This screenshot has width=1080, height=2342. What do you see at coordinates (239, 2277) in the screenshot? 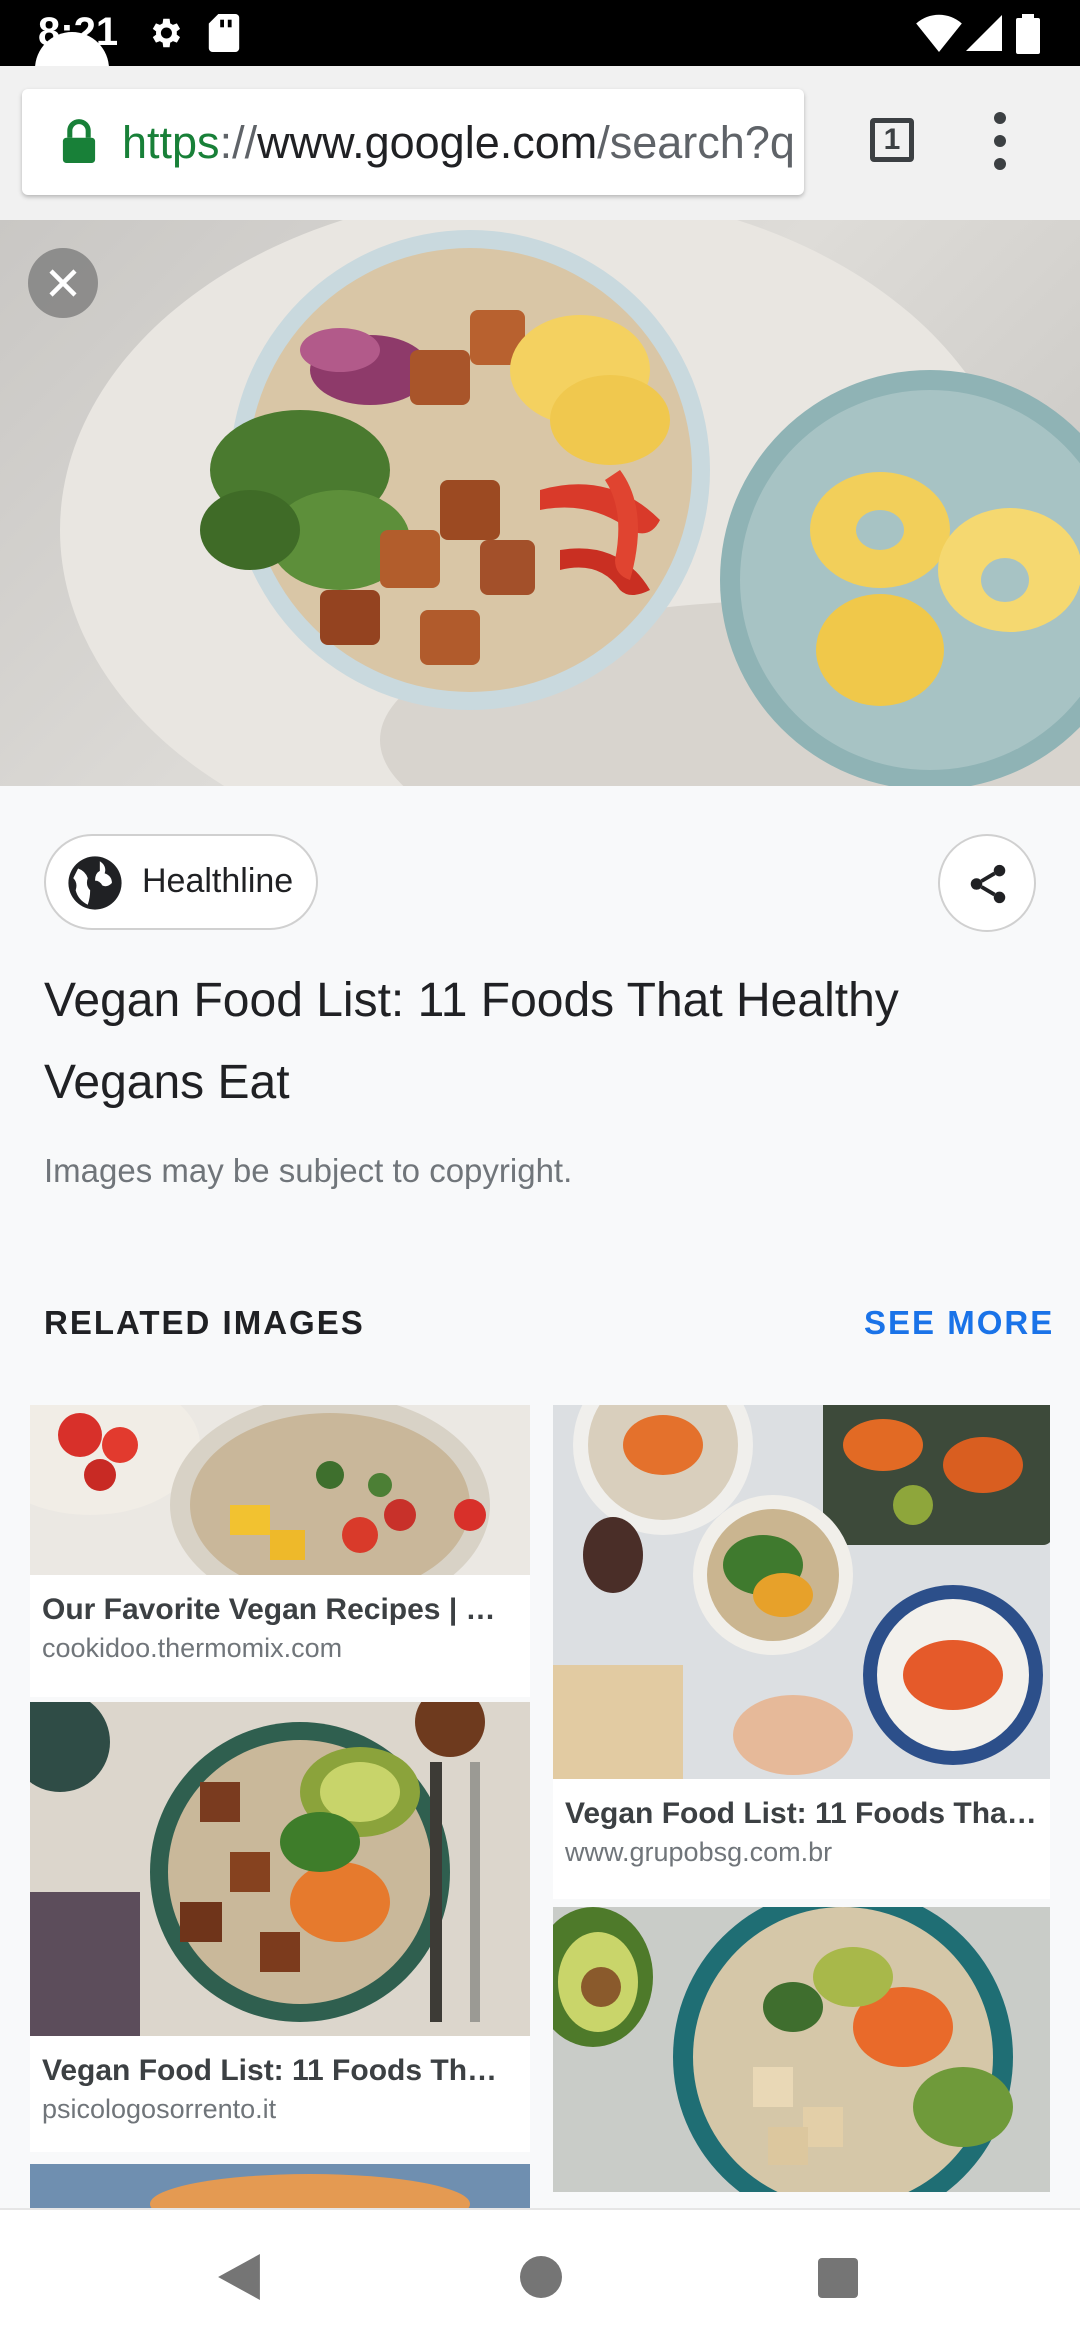
I see `back-icon` at bounding box center [239, 2277].